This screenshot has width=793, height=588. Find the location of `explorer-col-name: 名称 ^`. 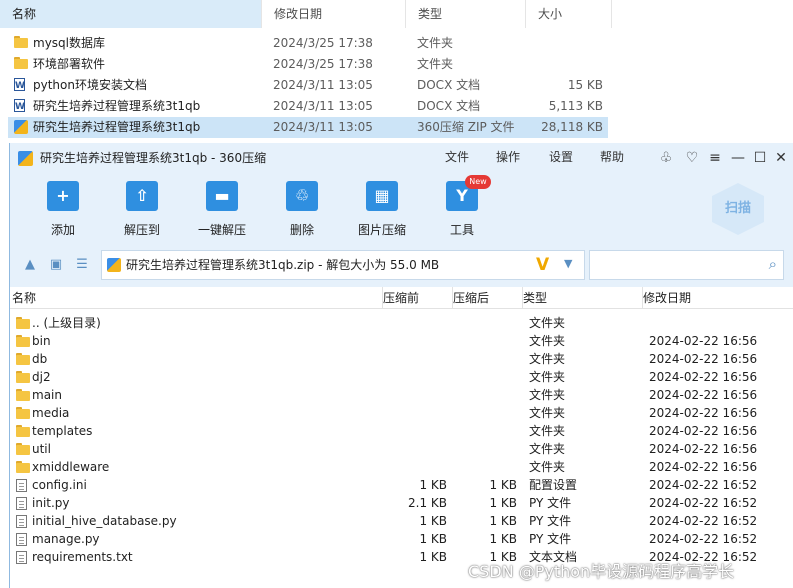

explorer-col-name: 名称 ^ is located at coordinates (131, 14).